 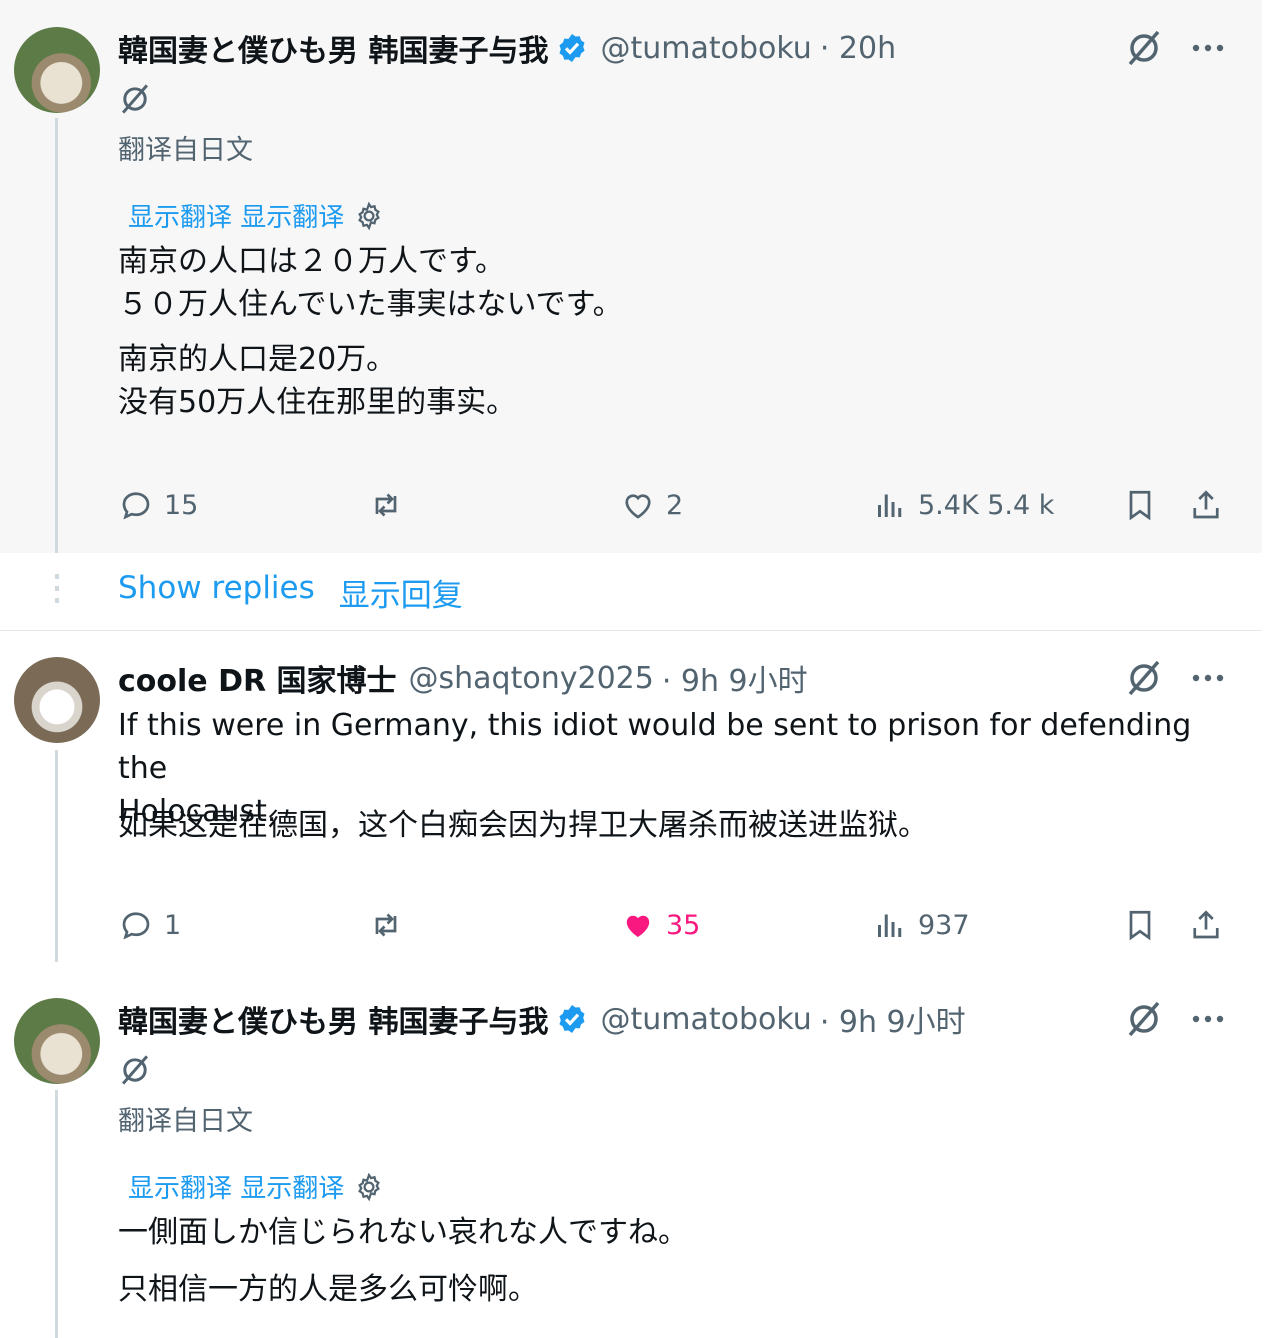 I want to click on tweet-header: 韓国妻と僕ひも男 韩国妻子与我 @tumatoboku · 20h, so click(x=690, y=48).